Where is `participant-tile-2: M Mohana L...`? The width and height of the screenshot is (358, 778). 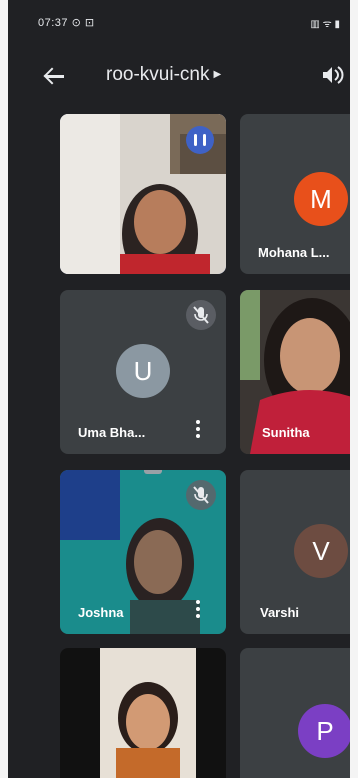 participant-tile-2: M Mohana L... is located at coordinates (295, 194).